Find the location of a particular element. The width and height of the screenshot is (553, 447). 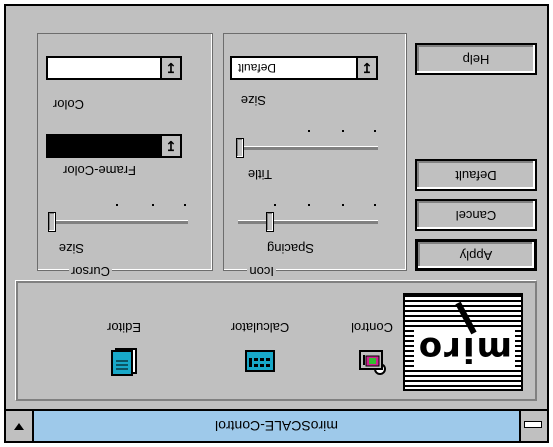

window-title: miroSCALE-Control is located at coordinates (276, 426).